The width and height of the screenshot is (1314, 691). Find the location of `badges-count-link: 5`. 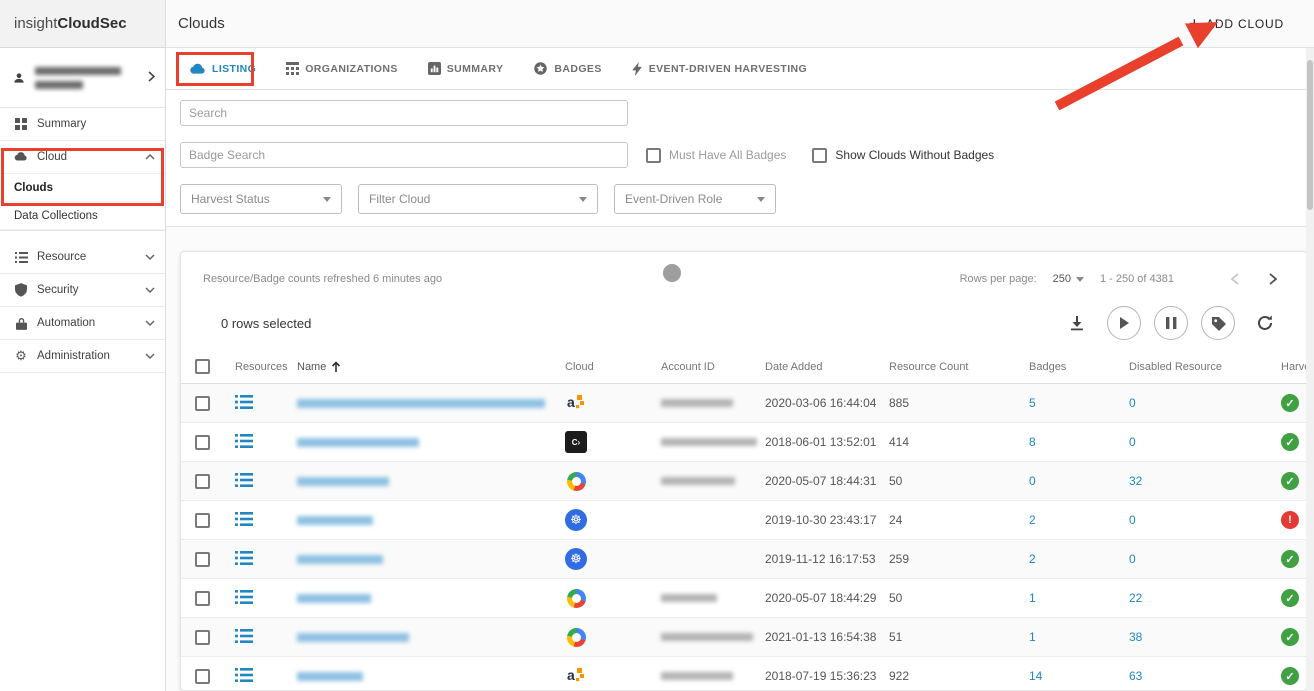

badges-count-link: 5 is located at coordinates (1032, 403).